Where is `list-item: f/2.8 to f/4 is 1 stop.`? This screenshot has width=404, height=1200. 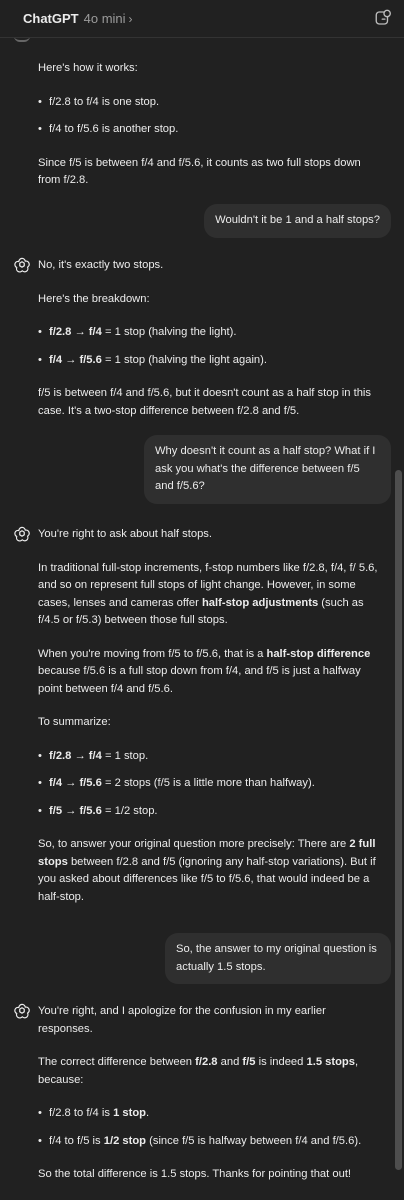
list-item: f/2.8 to f/4 is 1 stop. is located at coordinates (208, 1114).